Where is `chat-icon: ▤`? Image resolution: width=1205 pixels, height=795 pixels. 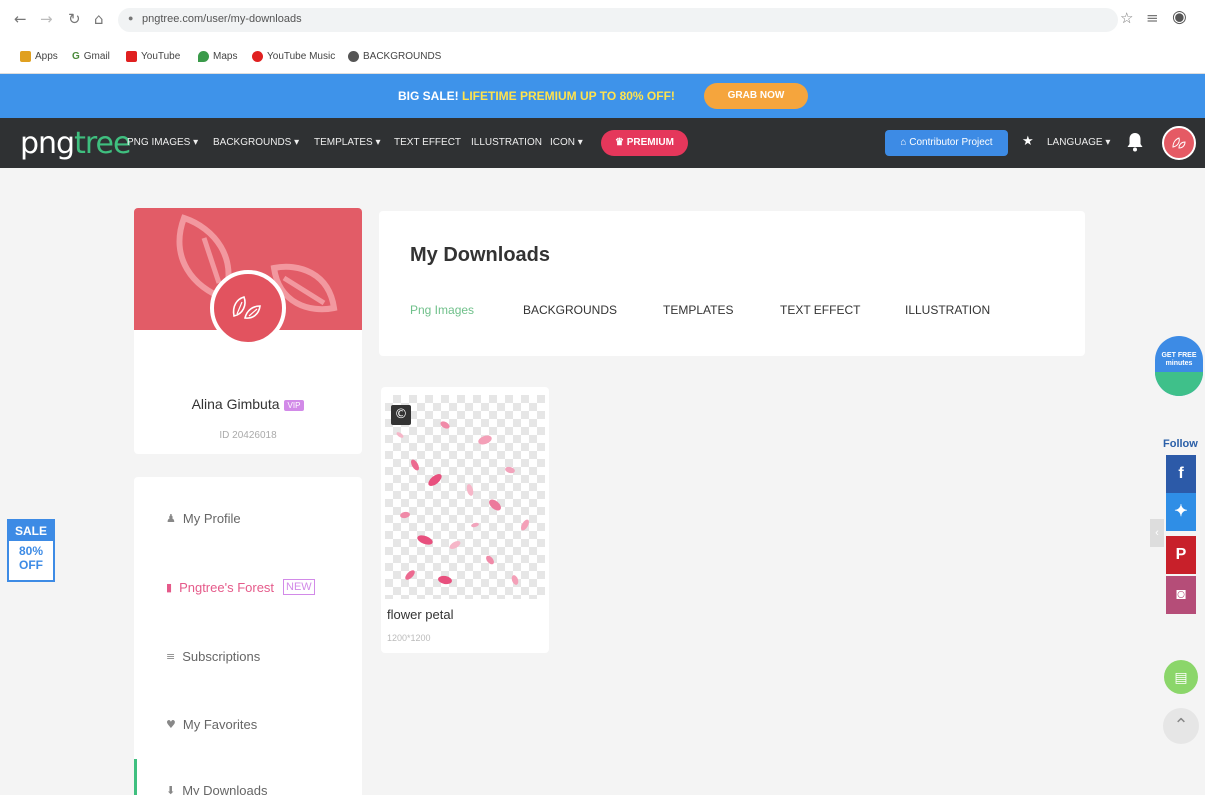 chat-icon: ▤ is located at coordinates (1181, 677).